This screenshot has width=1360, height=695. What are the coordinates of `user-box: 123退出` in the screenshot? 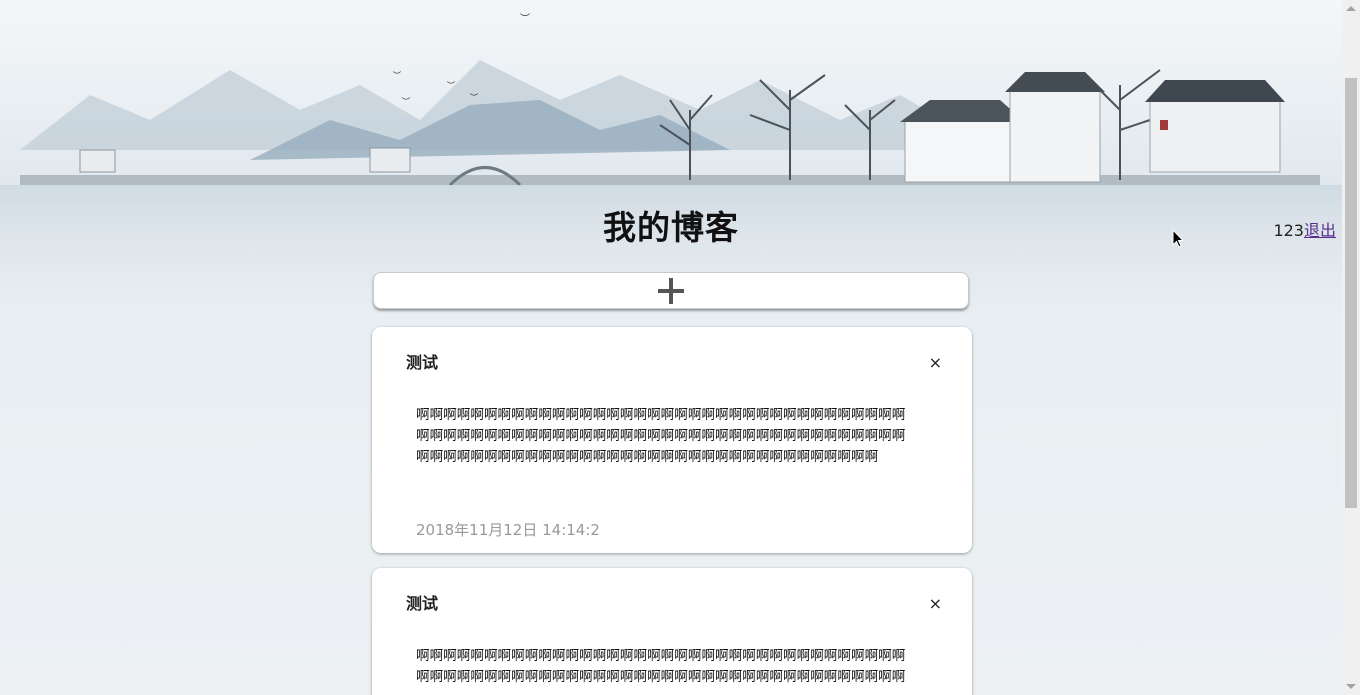 It's located at (1304, 229).